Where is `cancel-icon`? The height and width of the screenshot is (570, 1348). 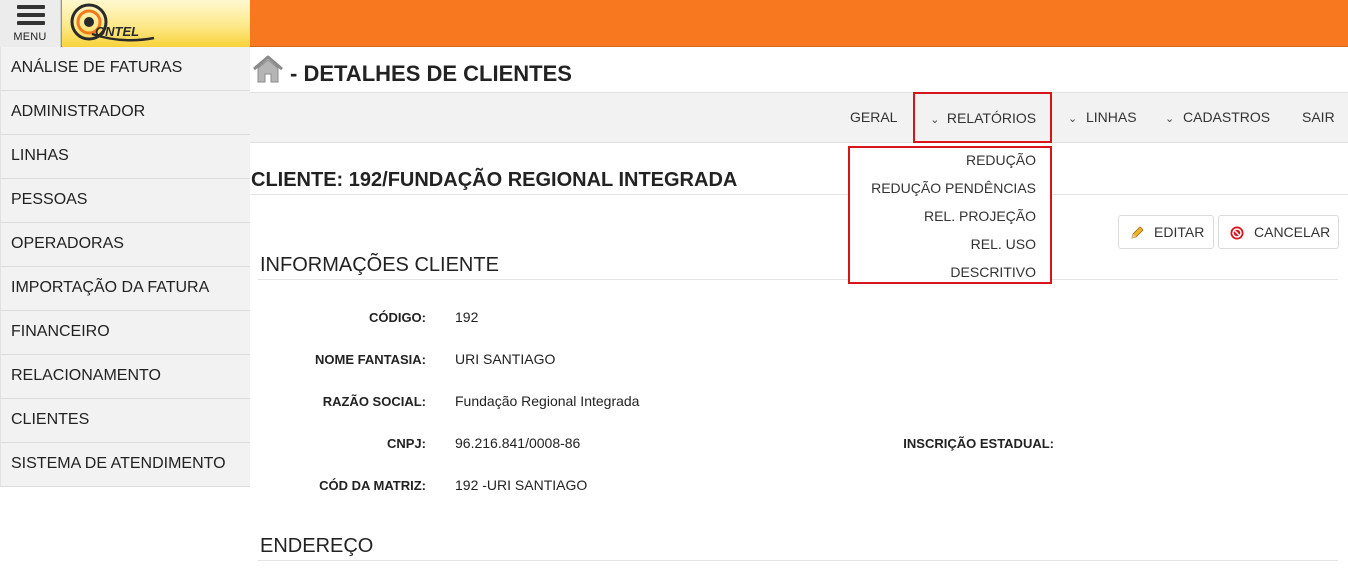
cancel-icon is located at coordinates (1237, 233).